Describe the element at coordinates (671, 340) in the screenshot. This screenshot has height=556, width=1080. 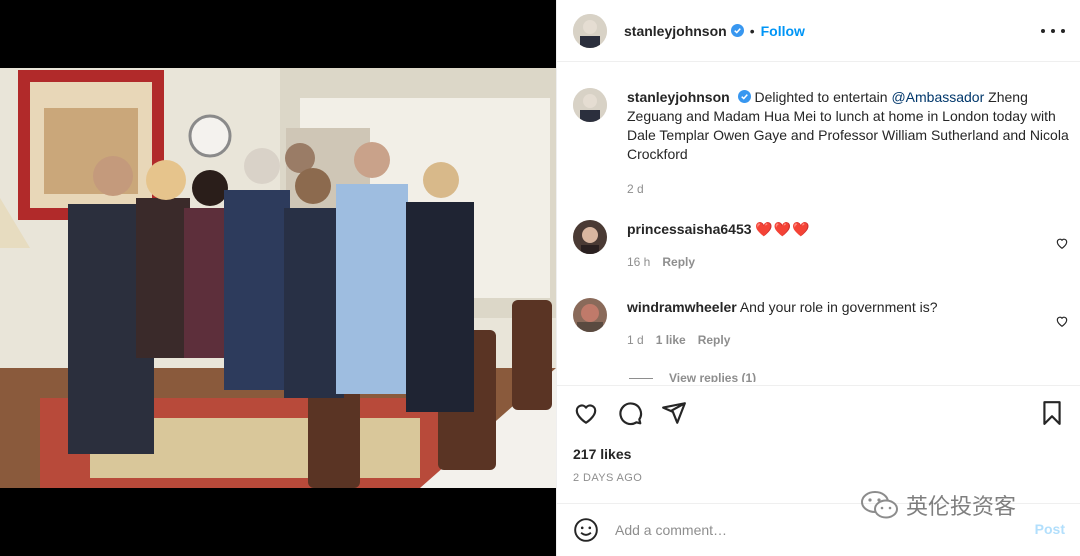
I see `comment-likes-count: 1 like` at that location.